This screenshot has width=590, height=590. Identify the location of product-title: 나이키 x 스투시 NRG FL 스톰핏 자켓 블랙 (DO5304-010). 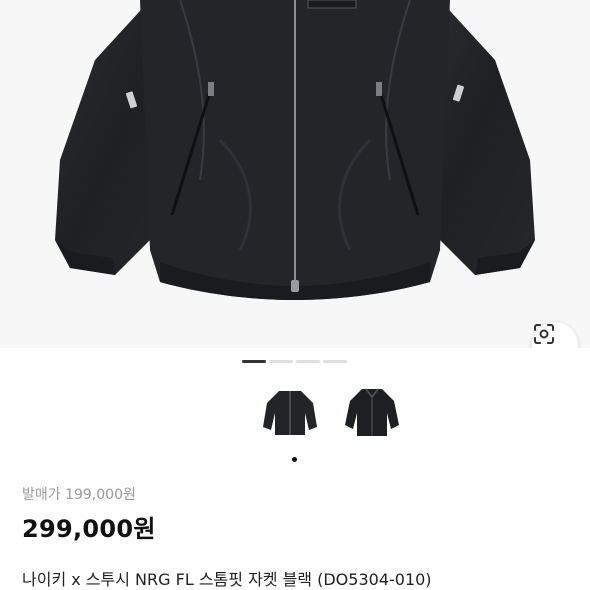
(227, 579).